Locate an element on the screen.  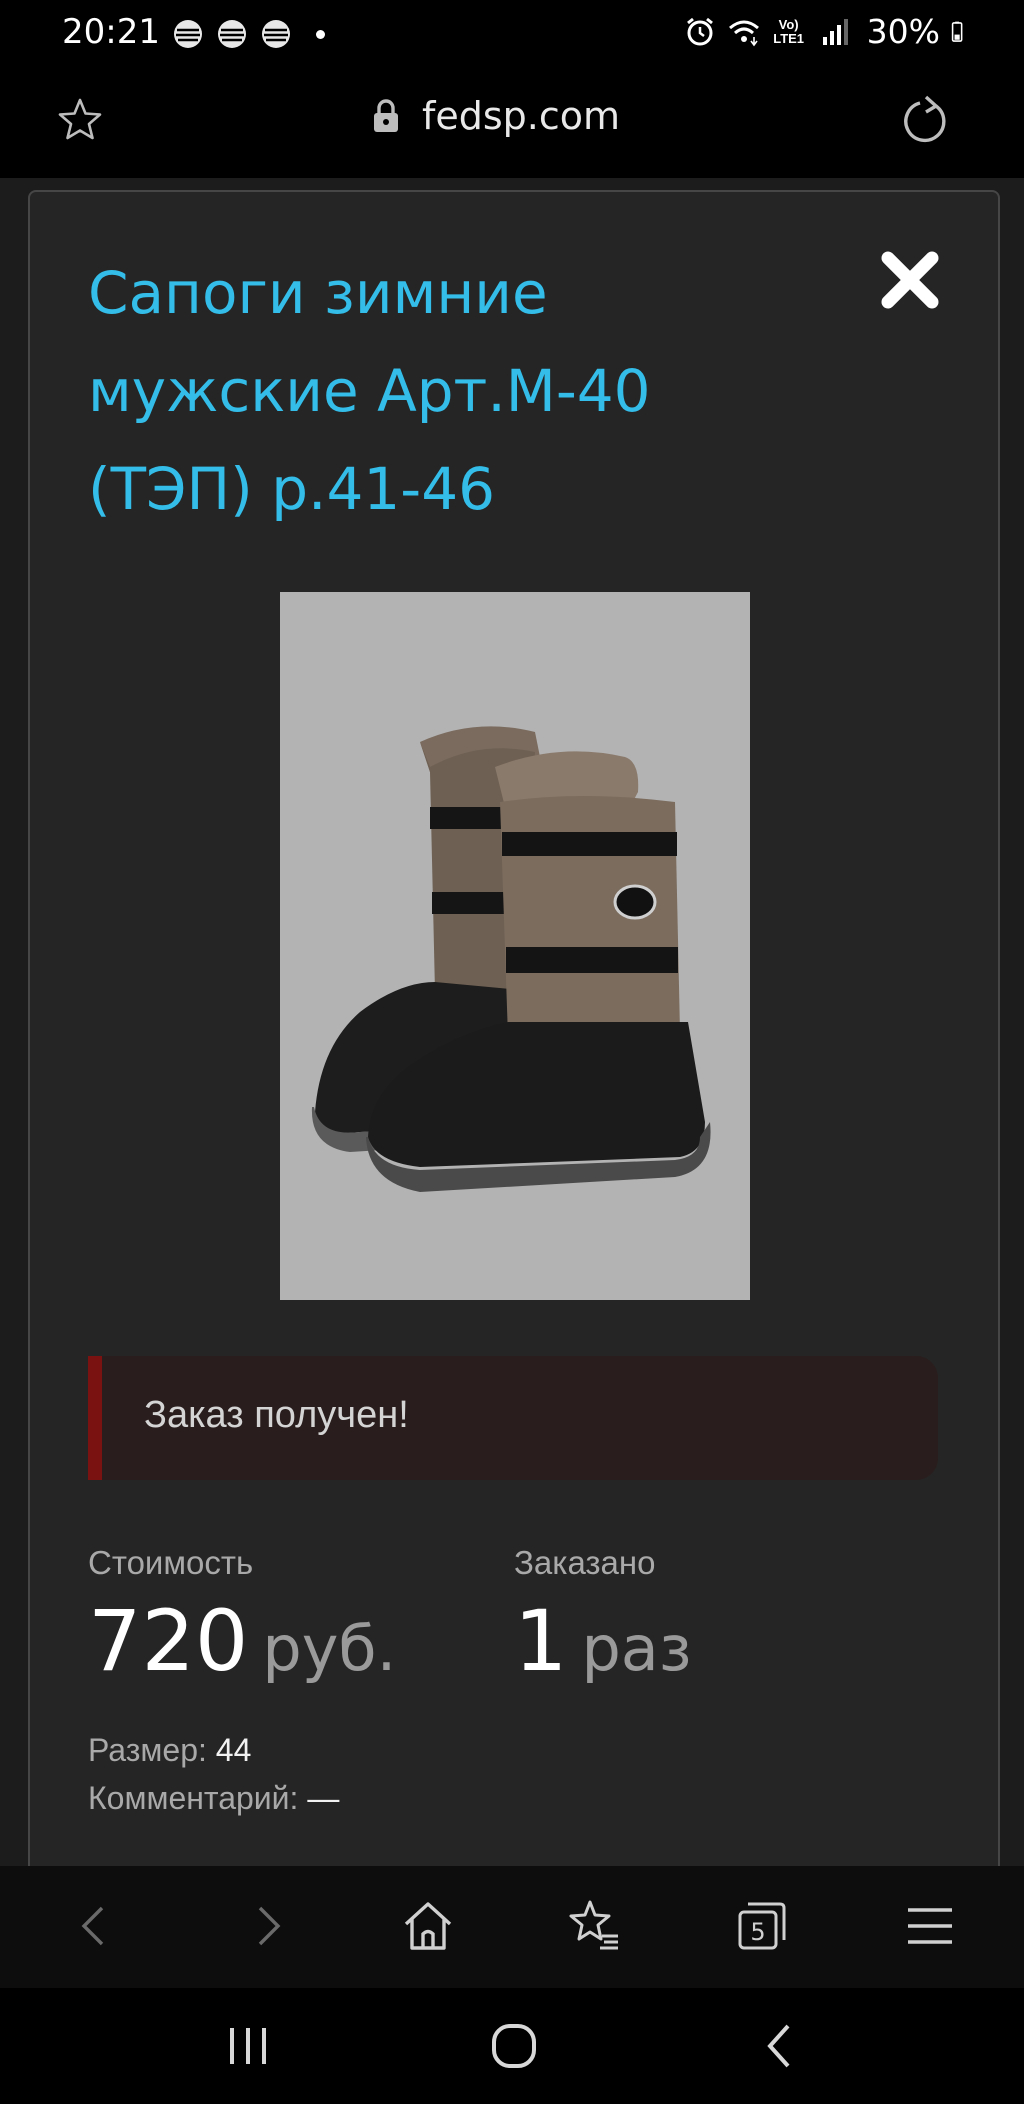
boots-illustration is located at coordinates (511, 959).